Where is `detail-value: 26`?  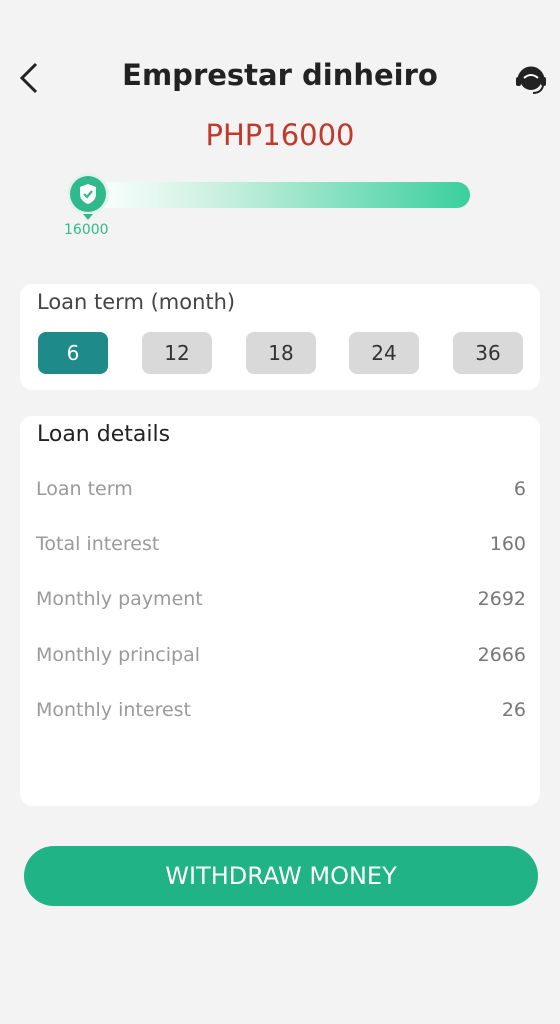 detail-value: 26 is located at coordinates (513, 710).